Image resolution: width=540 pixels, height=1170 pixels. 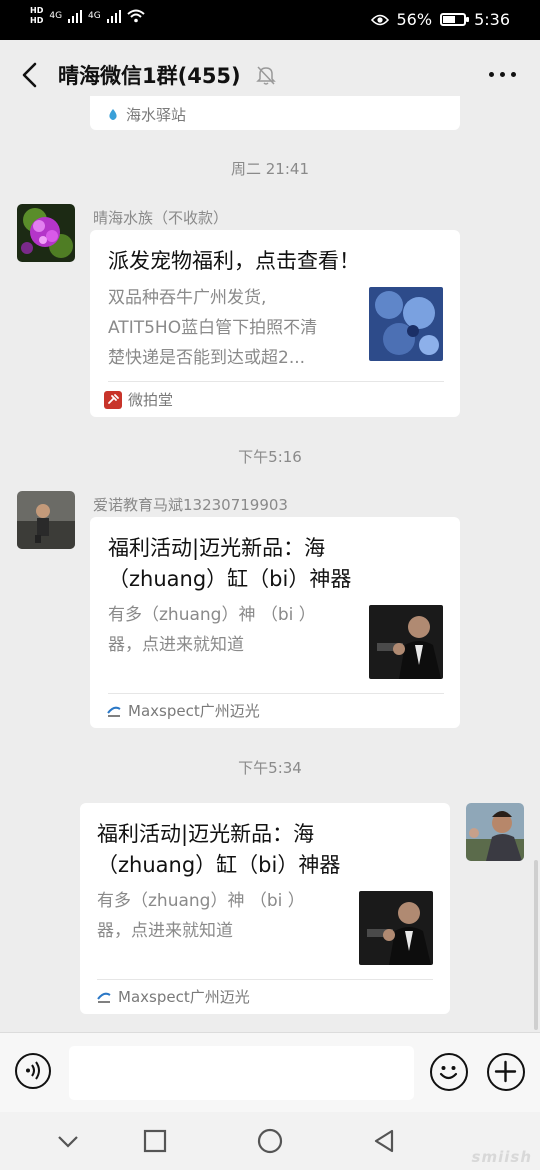 I want to click on emoji-icon, so click(x=448, y=1073).